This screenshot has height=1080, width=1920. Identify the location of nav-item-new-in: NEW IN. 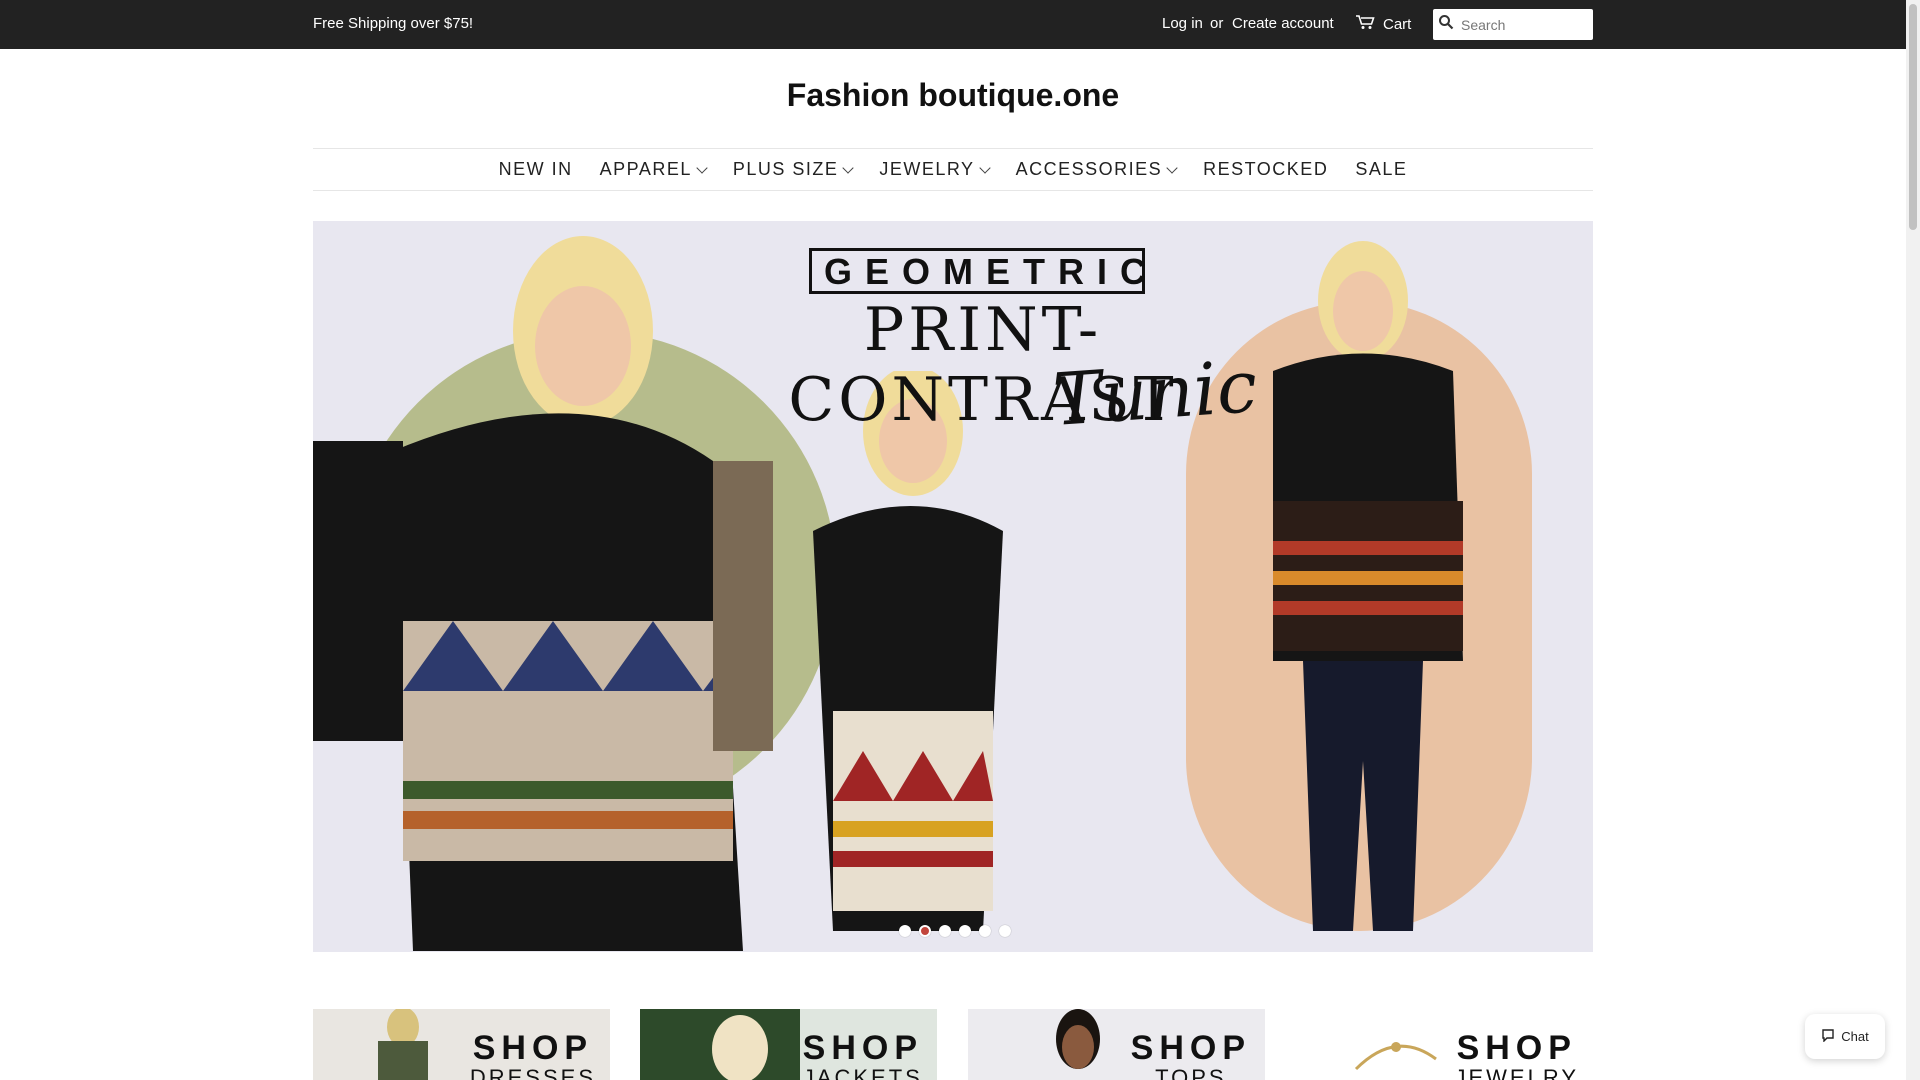
(536, 169).